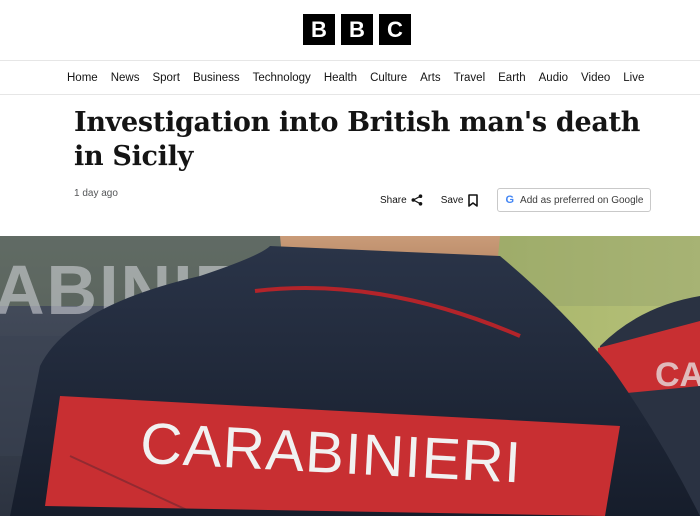 Image resolution: width=700 pixels, height=516 pixels. What do you see at coordinates (388, 78) in the screenshot?
I see `nav-item-culture: Culture` at bounding box center [388, 78].